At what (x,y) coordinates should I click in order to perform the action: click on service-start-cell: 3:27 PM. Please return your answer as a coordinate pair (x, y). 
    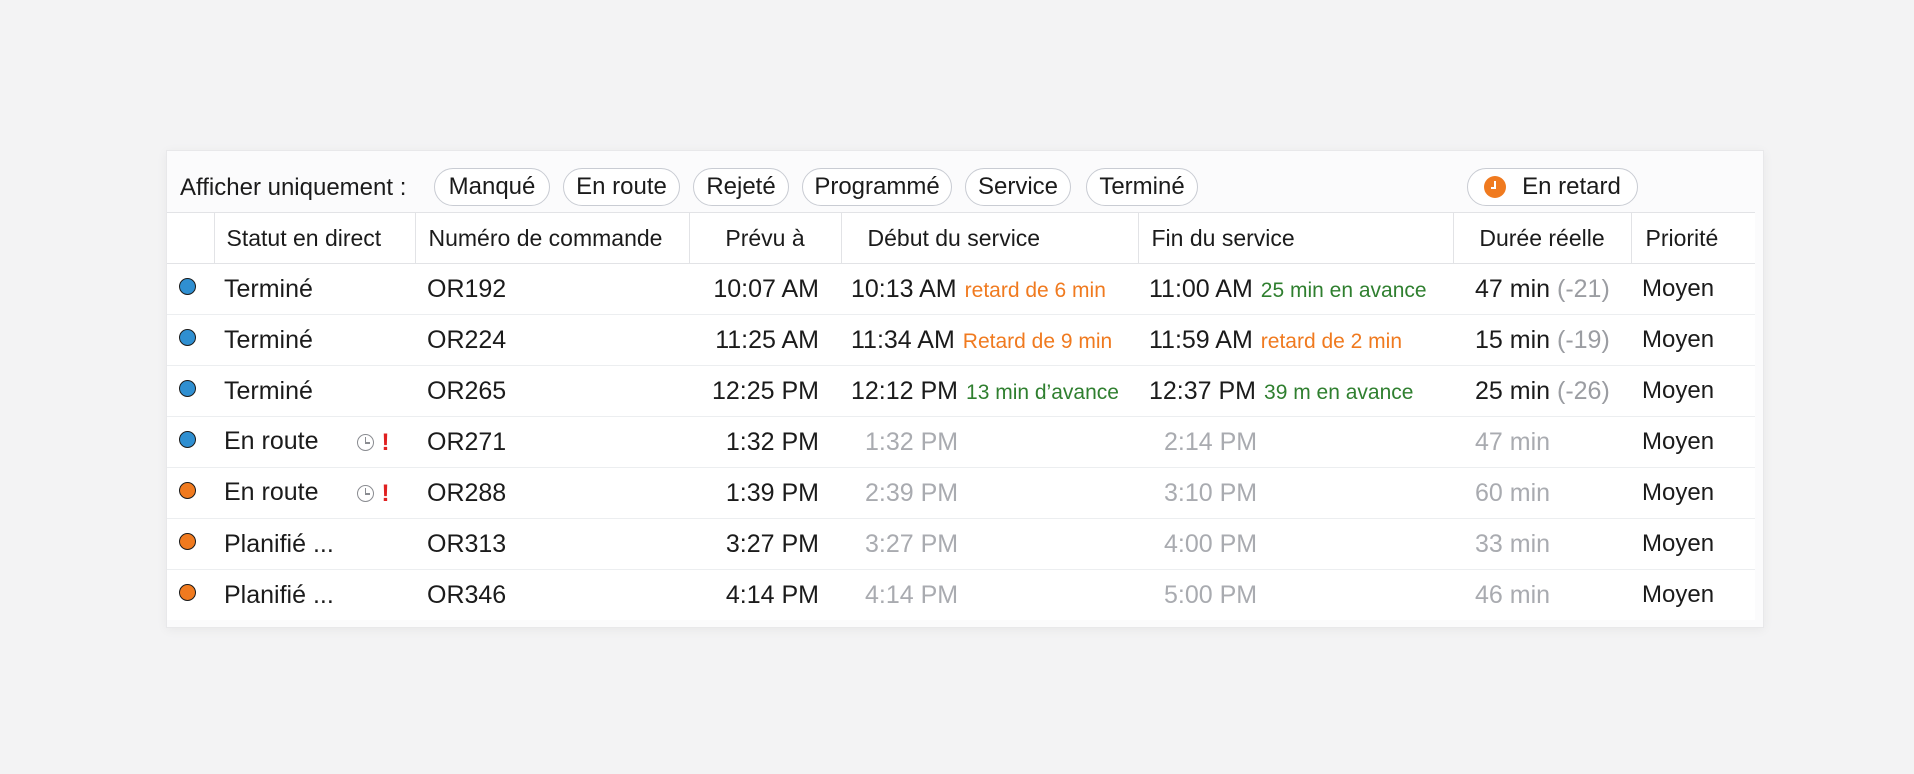
    Looking at the image, I should click on (989, 544).